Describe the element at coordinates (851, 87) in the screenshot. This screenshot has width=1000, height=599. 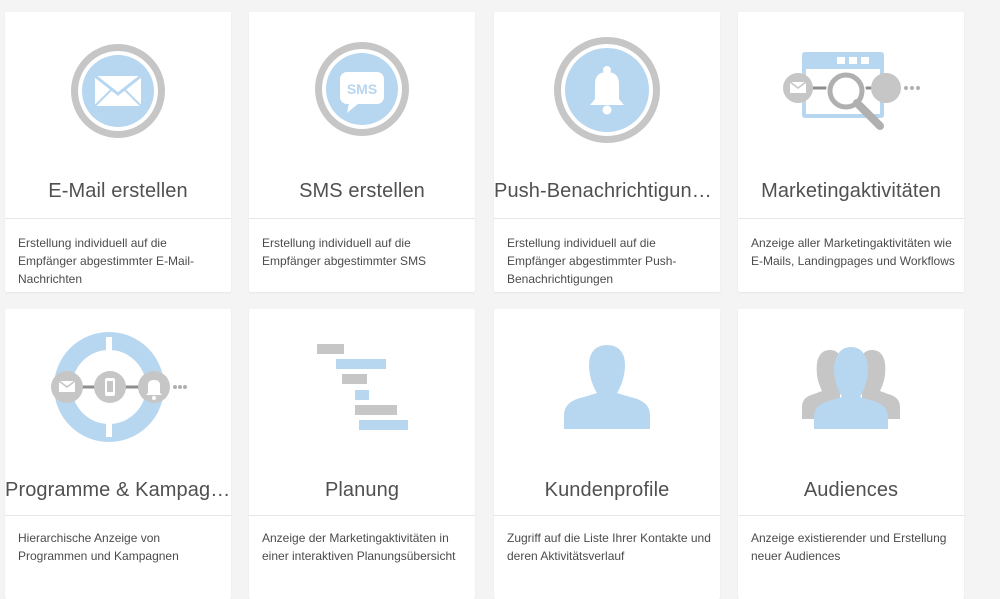
I see `marketing-activities-icon` at that location.